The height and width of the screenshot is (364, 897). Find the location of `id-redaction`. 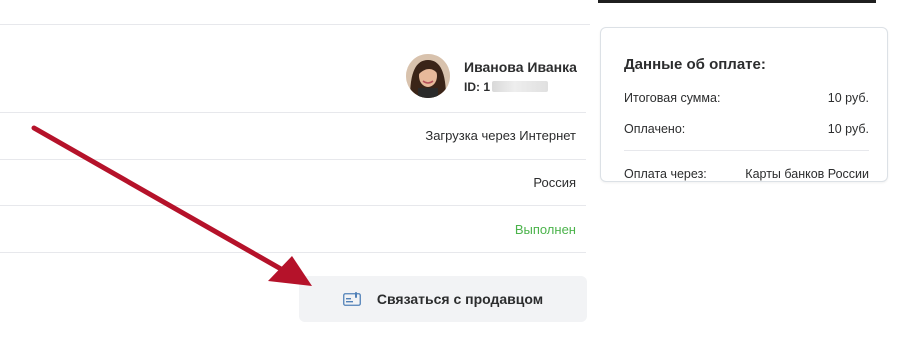

id-redaction is located at coordinates (520, 86).